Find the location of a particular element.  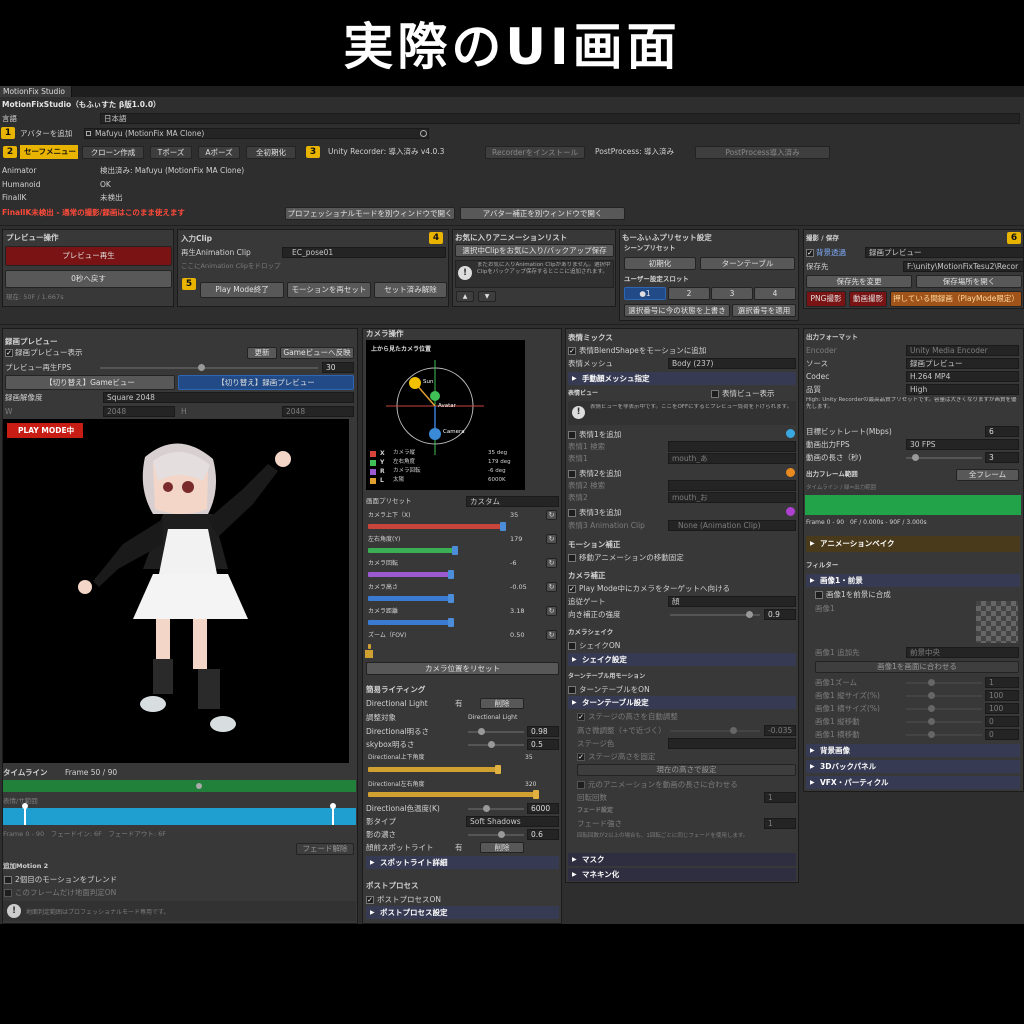

spot-delete-button: 削除 is located at coordinates (502, 847).